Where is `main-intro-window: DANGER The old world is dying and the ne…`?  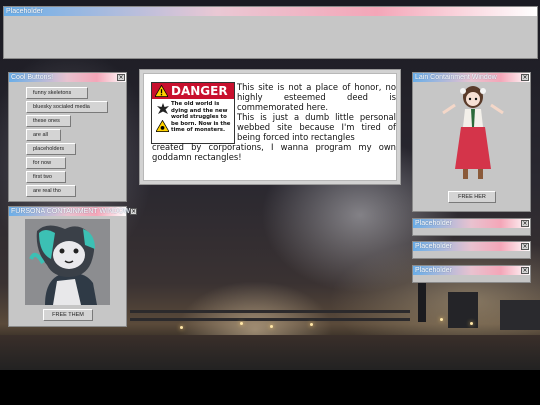
main-intro-window: DANGER The old world is dying and the ne… is located at coordinates (270, 127).